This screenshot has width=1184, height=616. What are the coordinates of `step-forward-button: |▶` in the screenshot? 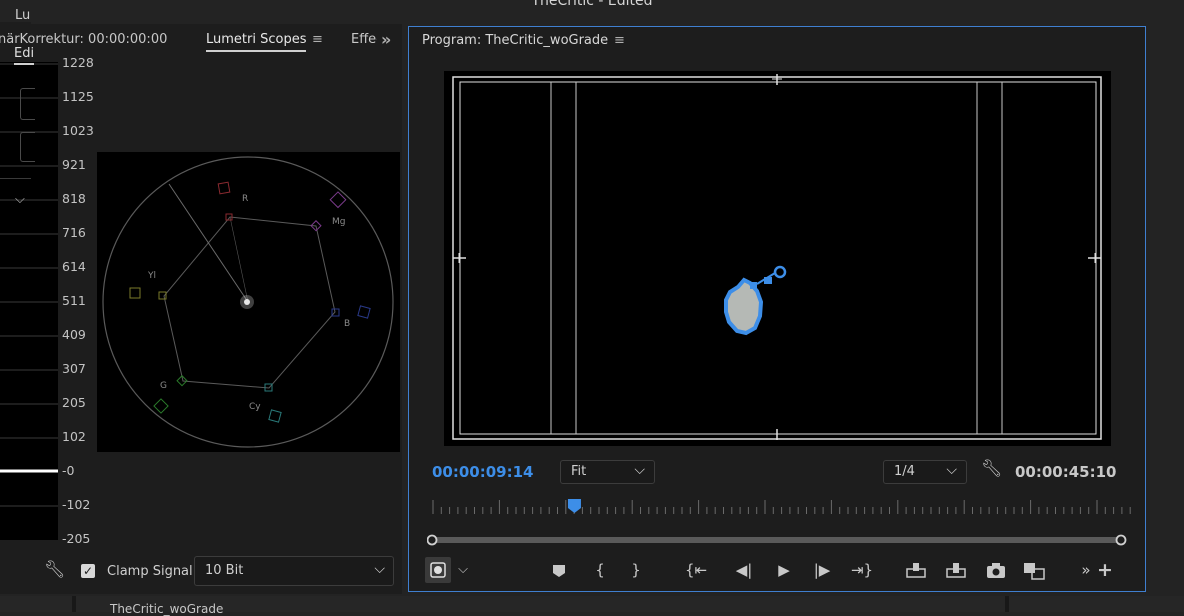 It's located at (822, 570).